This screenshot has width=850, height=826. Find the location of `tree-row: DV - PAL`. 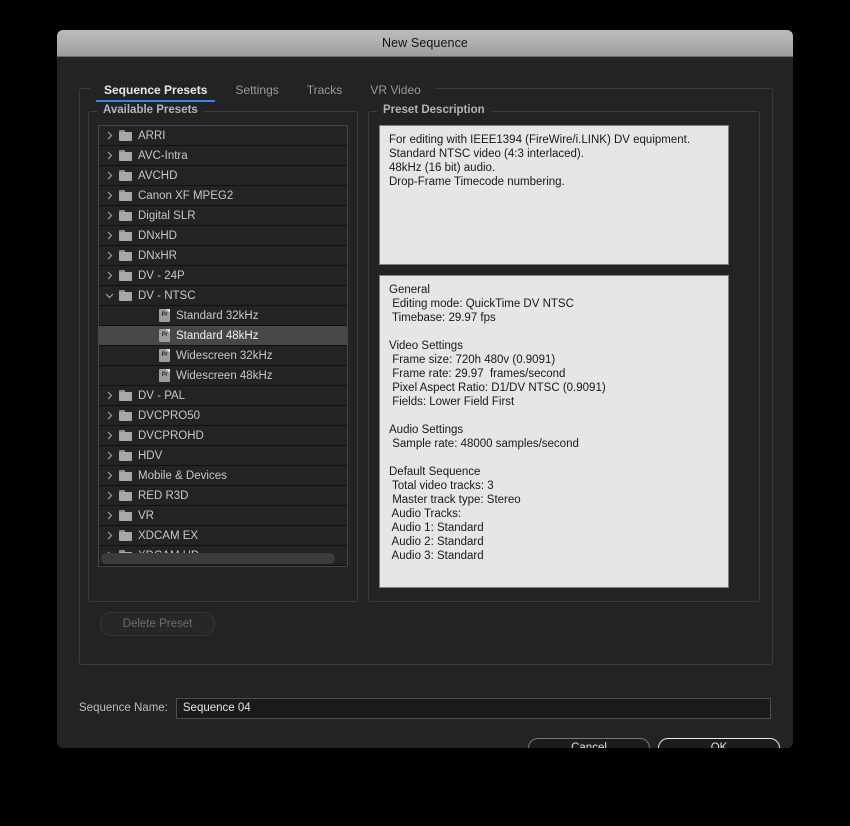

tree-row: DV - PAL is located at coordinates (223, 396).